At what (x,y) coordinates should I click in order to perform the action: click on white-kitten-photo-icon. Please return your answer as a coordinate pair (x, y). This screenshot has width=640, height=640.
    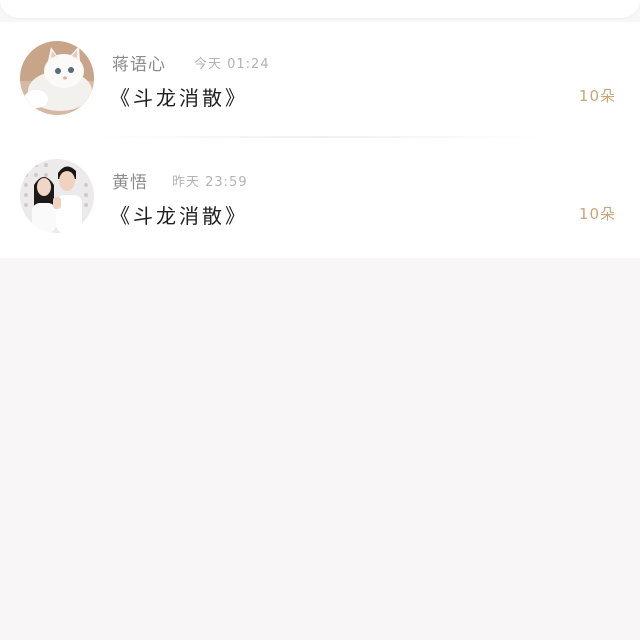
    Looking at the image, I should click on (57, 78).